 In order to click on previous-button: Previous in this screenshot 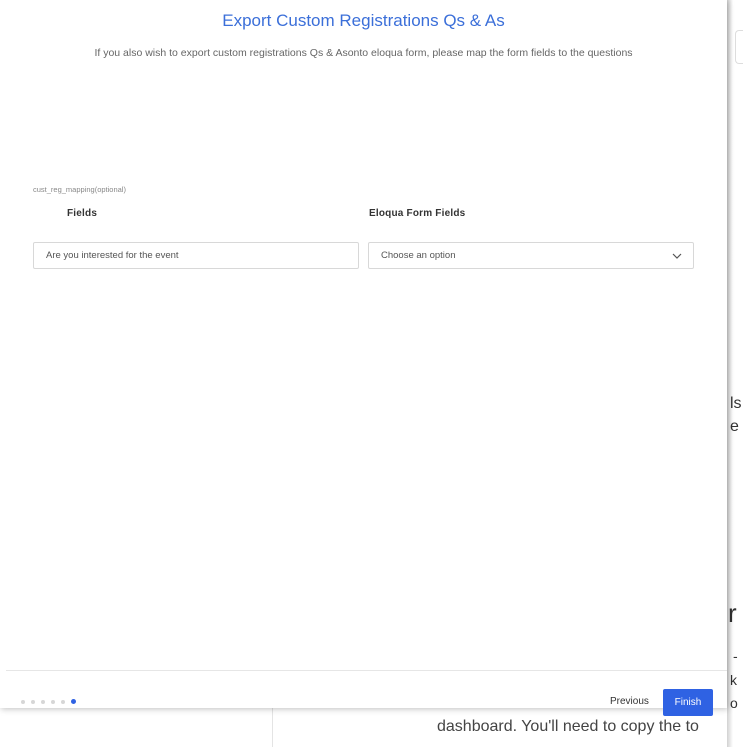, I will do `click(629, 702)`.